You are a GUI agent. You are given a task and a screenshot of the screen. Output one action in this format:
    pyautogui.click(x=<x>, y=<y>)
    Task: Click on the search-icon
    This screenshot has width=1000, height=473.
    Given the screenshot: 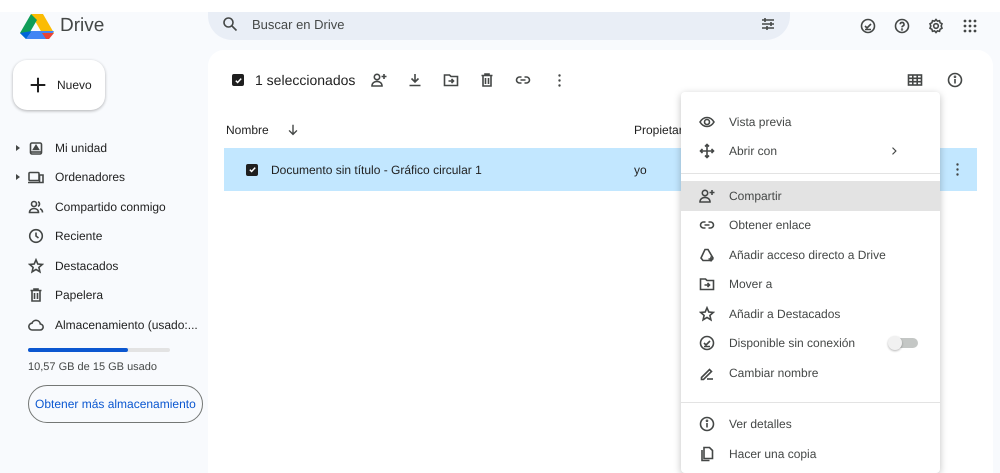 What is the action you would take?
    pyautogui.click(x=230, y=24)
    